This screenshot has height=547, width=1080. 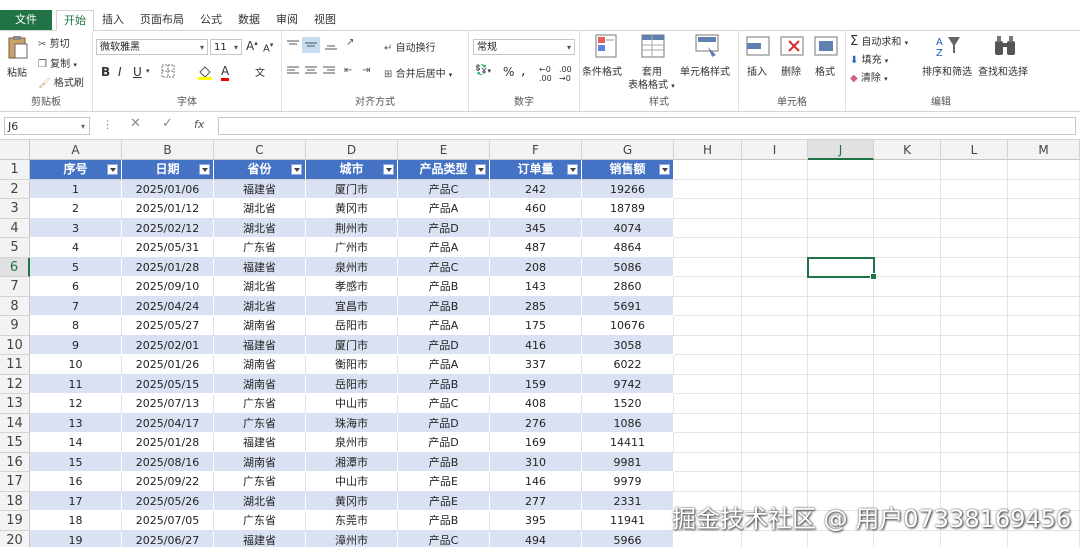 What do you see at coordinates (168, 501) in the screenshot?
I see `table-cell: 2025/05/26` at bounding box center [168, 501].